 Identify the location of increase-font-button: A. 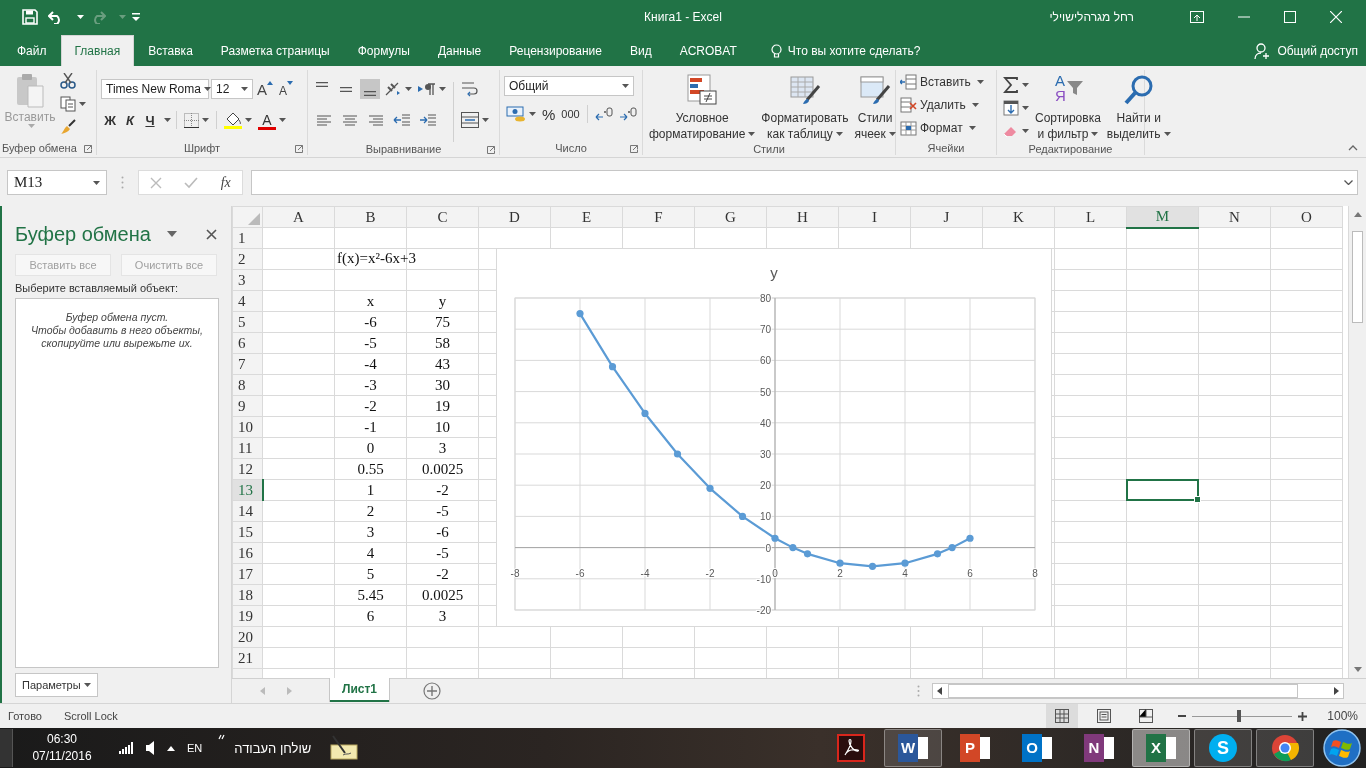
(265, 89).